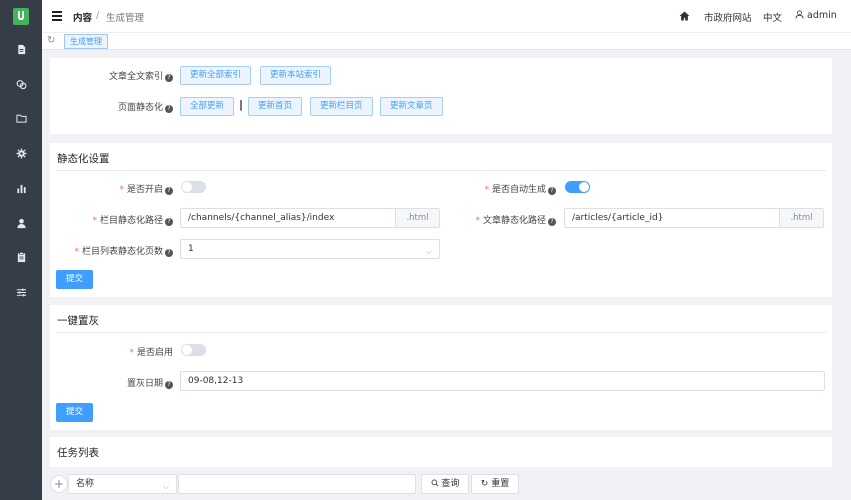 This screenshot has height=500, width=851. I want to click on update-all-button: 全部更新, so click(207, 106).